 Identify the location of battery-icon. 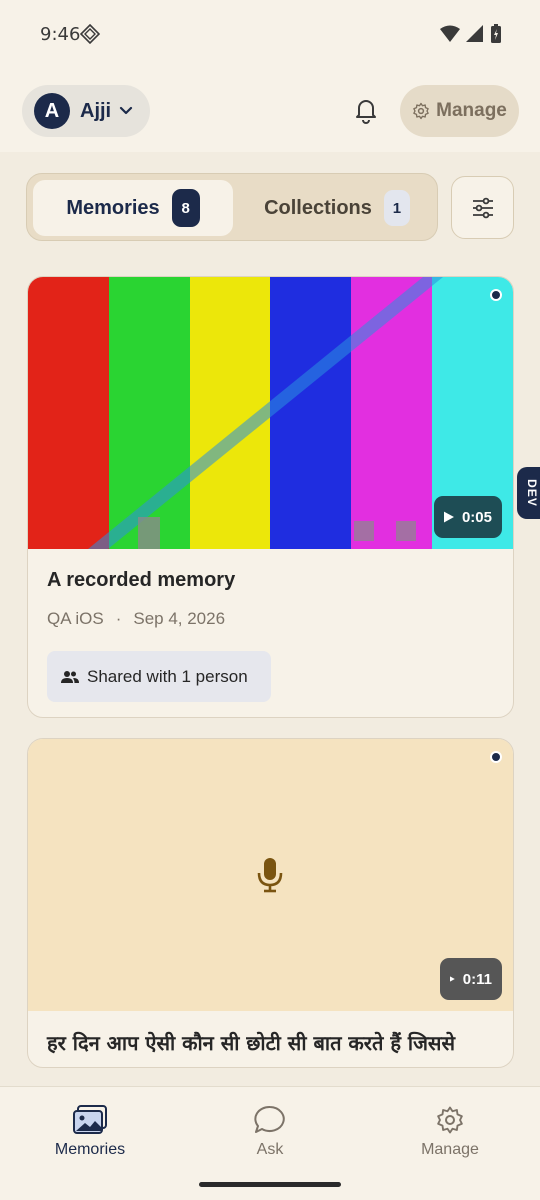
(496, 33).